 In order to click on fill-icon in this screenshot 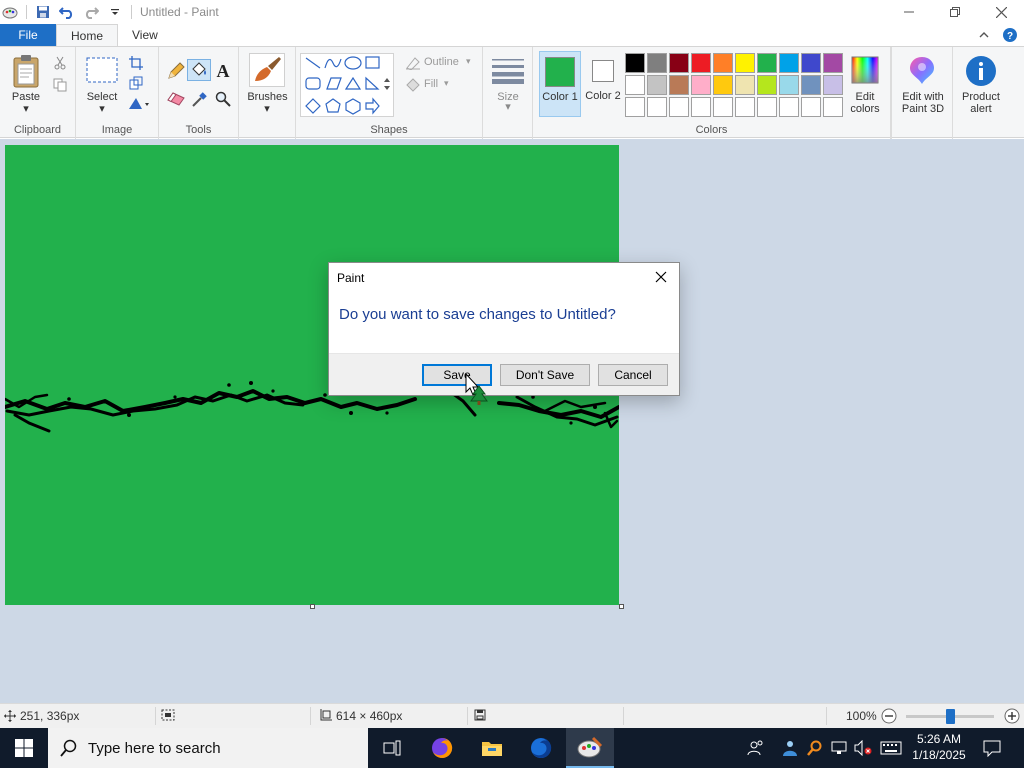, I will do `click(413, 85)`.